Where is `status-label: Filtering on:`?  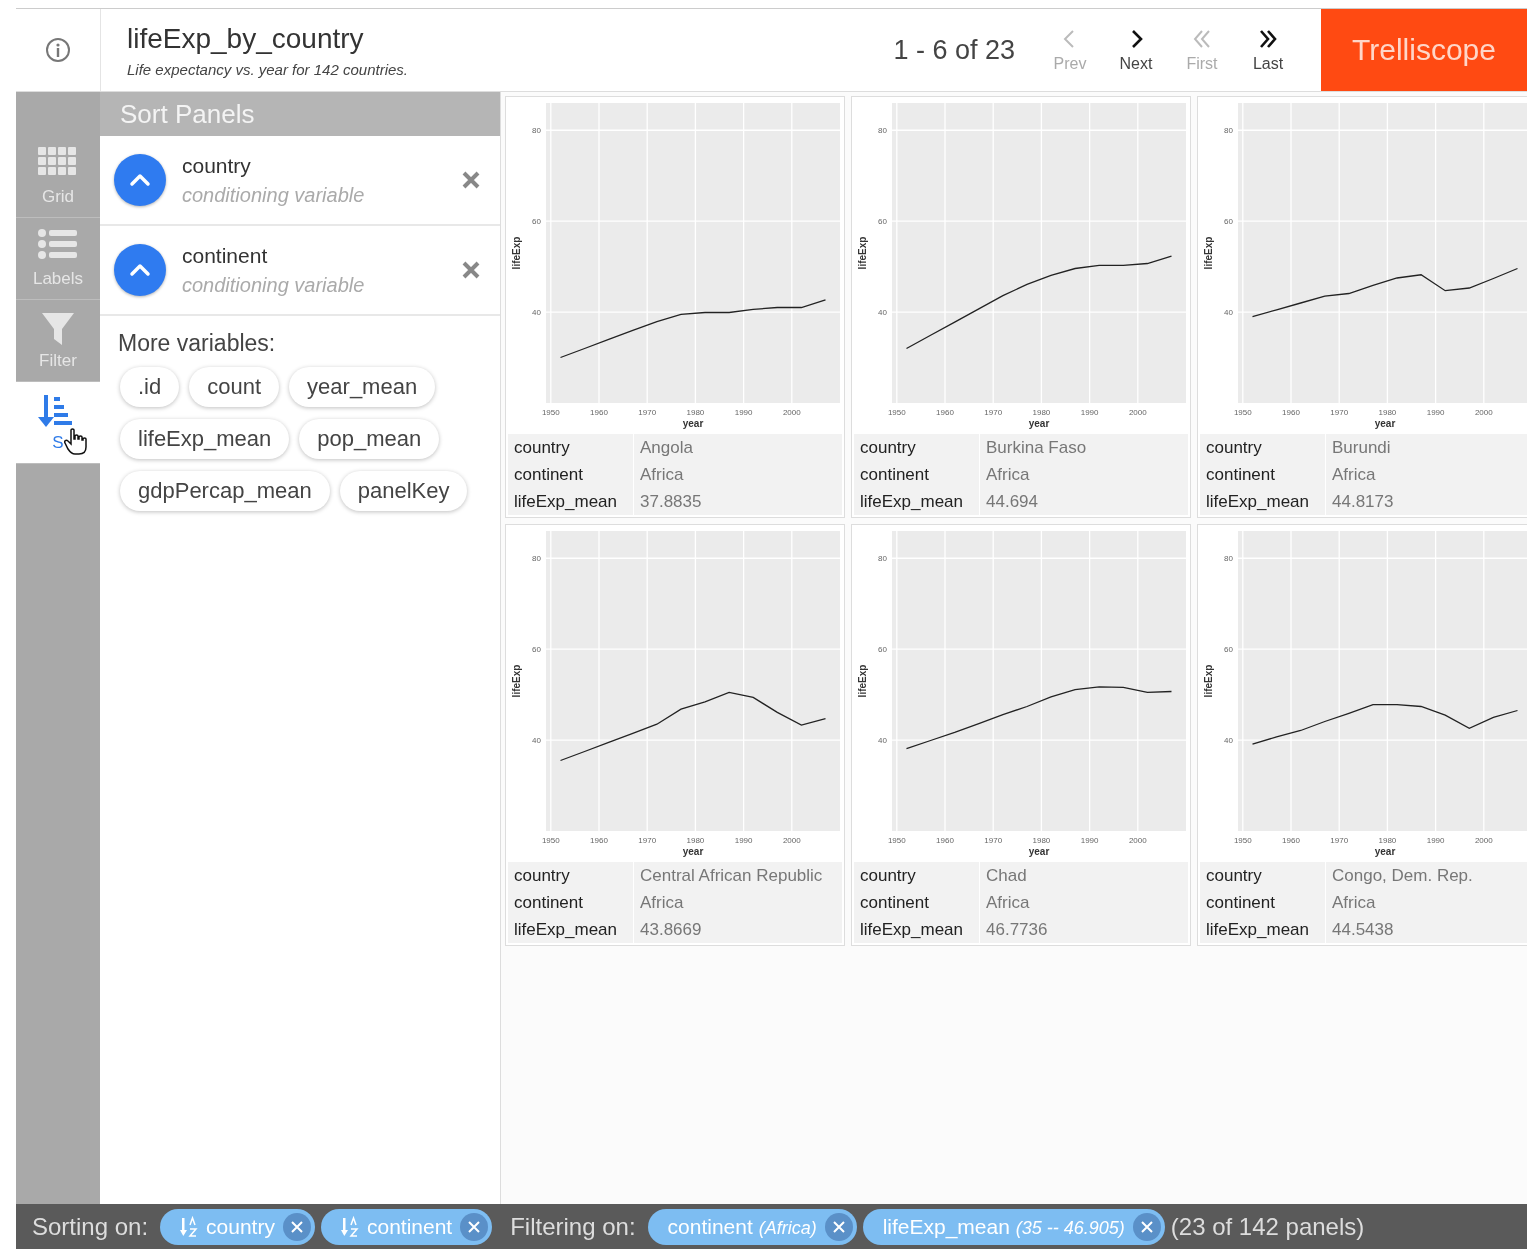
status-label: Filtering on: is located at coordinates (573, 1227).